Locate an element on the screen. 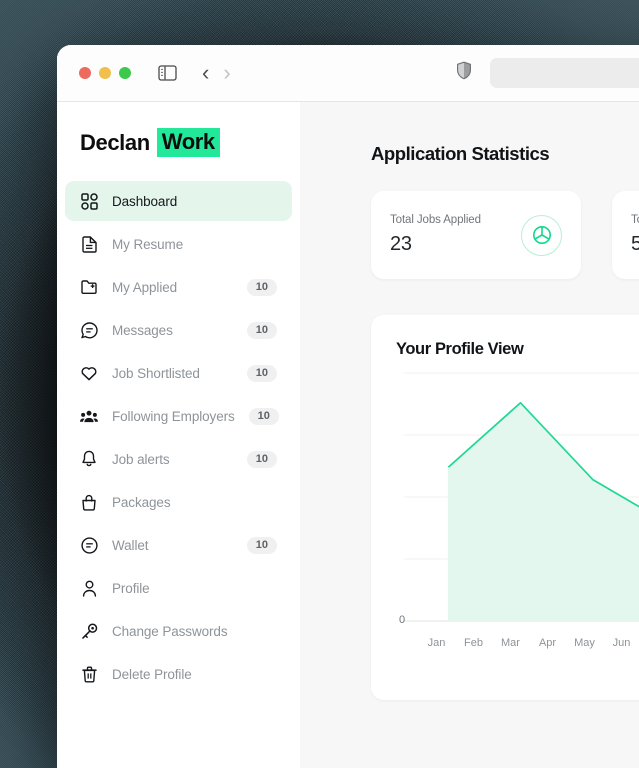 The height and width of the screenshot is (768, 639). sidebar-item-label: Change Passwords is located at coordinates (170, 631).